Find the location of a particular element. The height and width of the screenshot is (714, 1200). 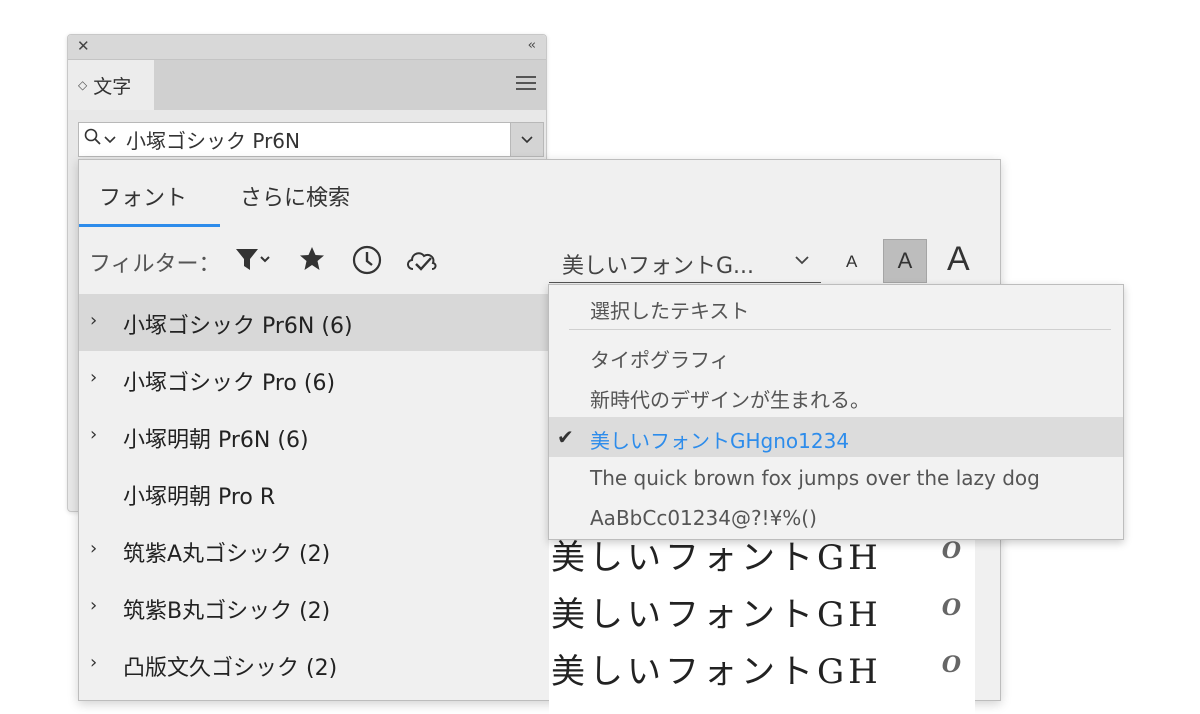

tab-character-label: 文字 is located at coordinates (112, 86).